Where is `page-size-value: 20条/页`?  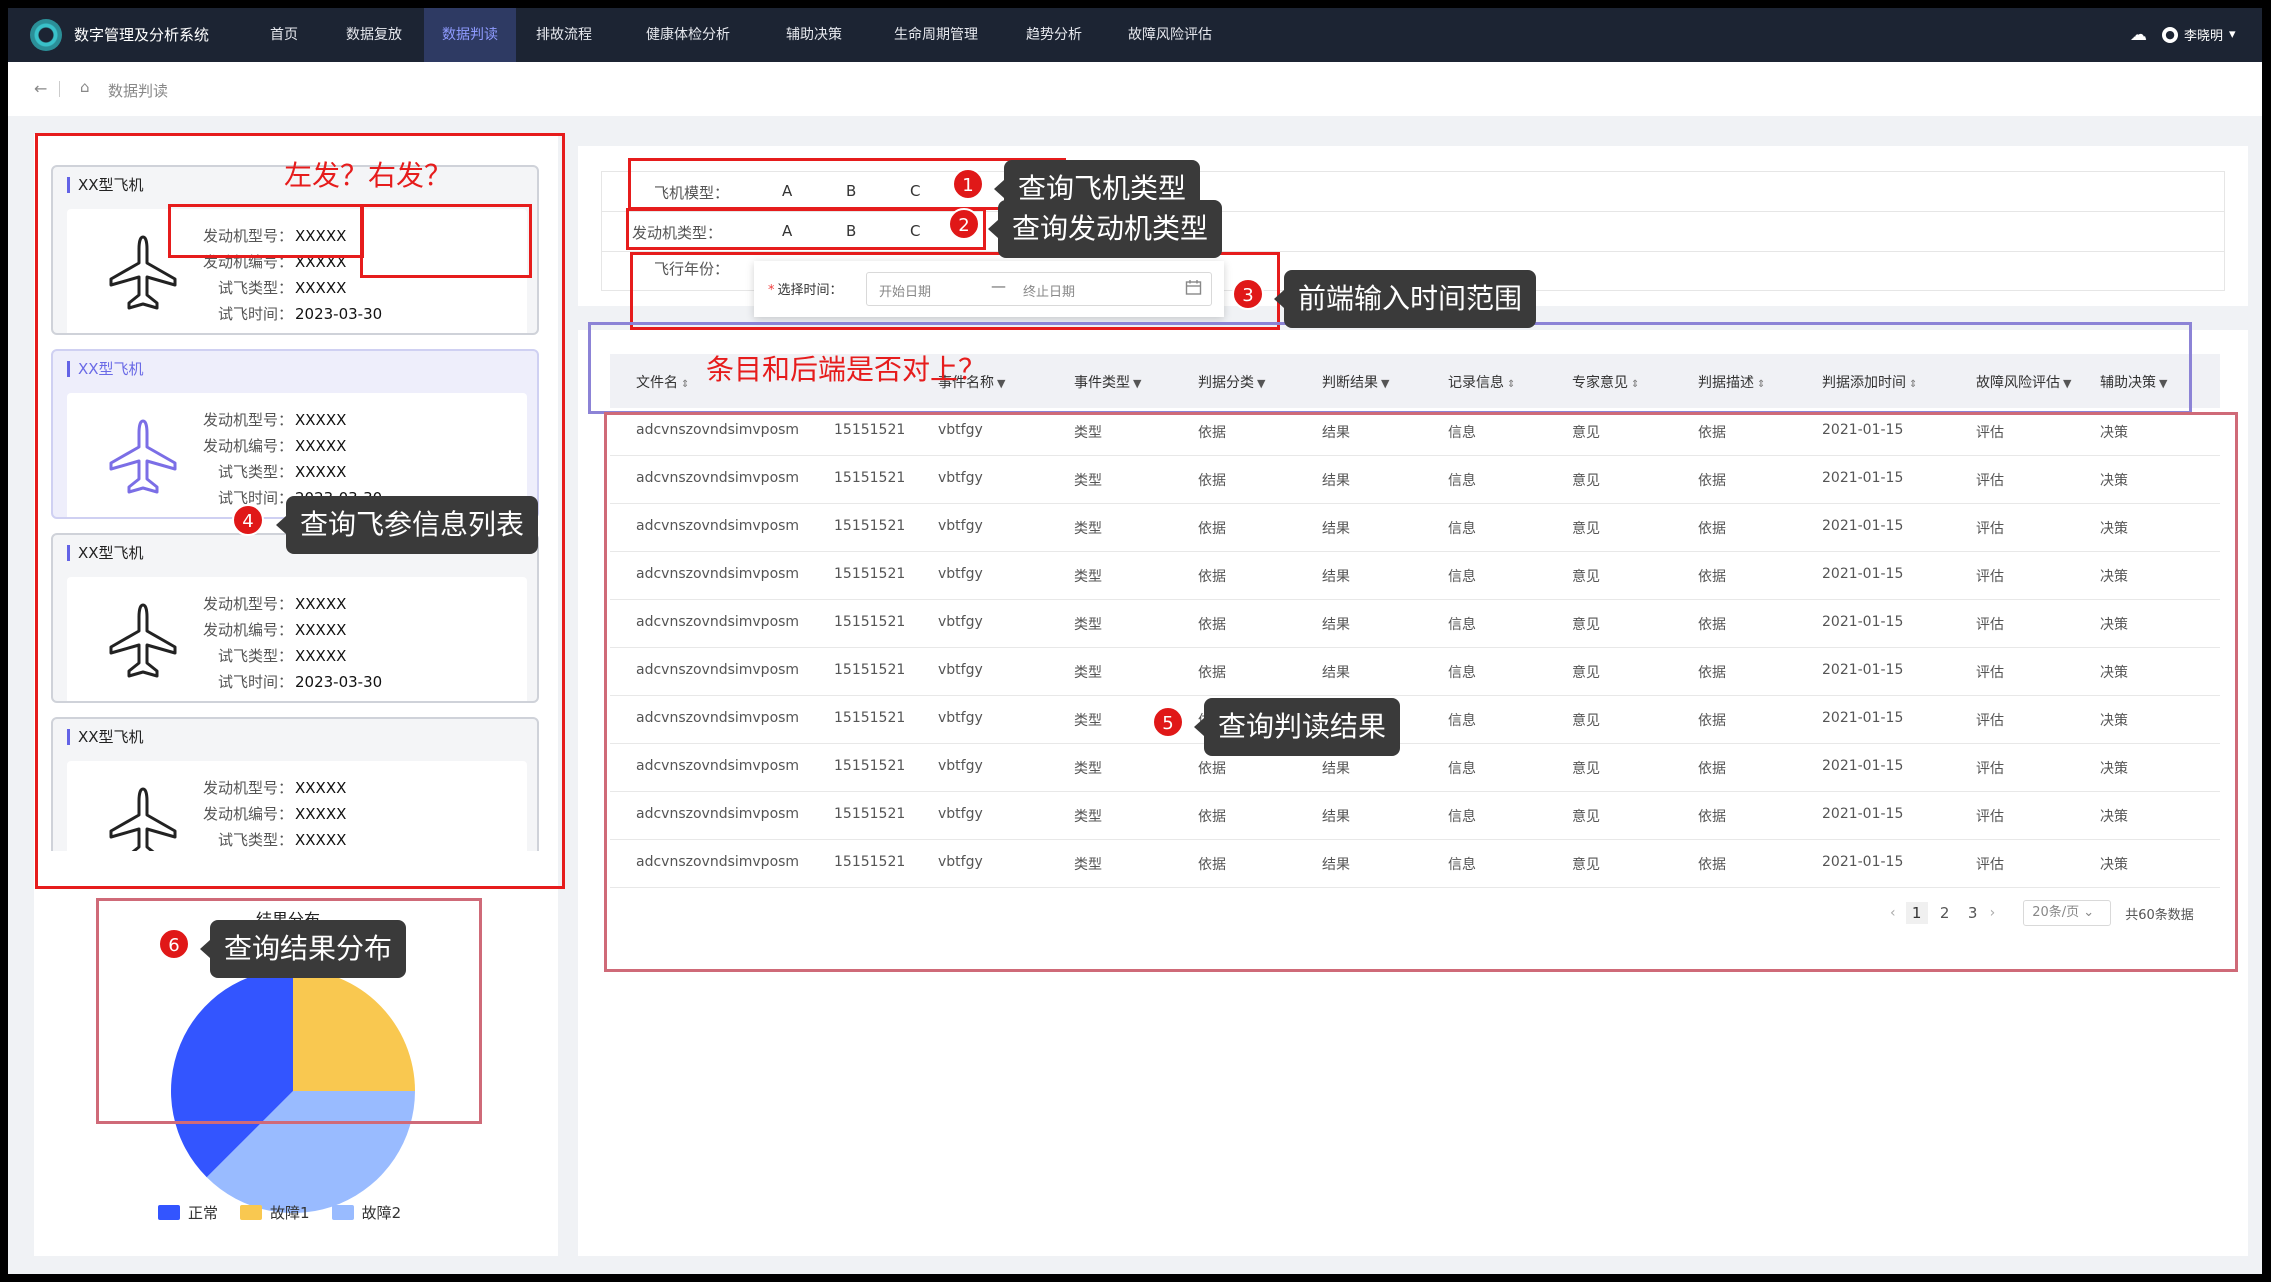 page-size-value: 20条/页 is located at coordinates (2056, 912).